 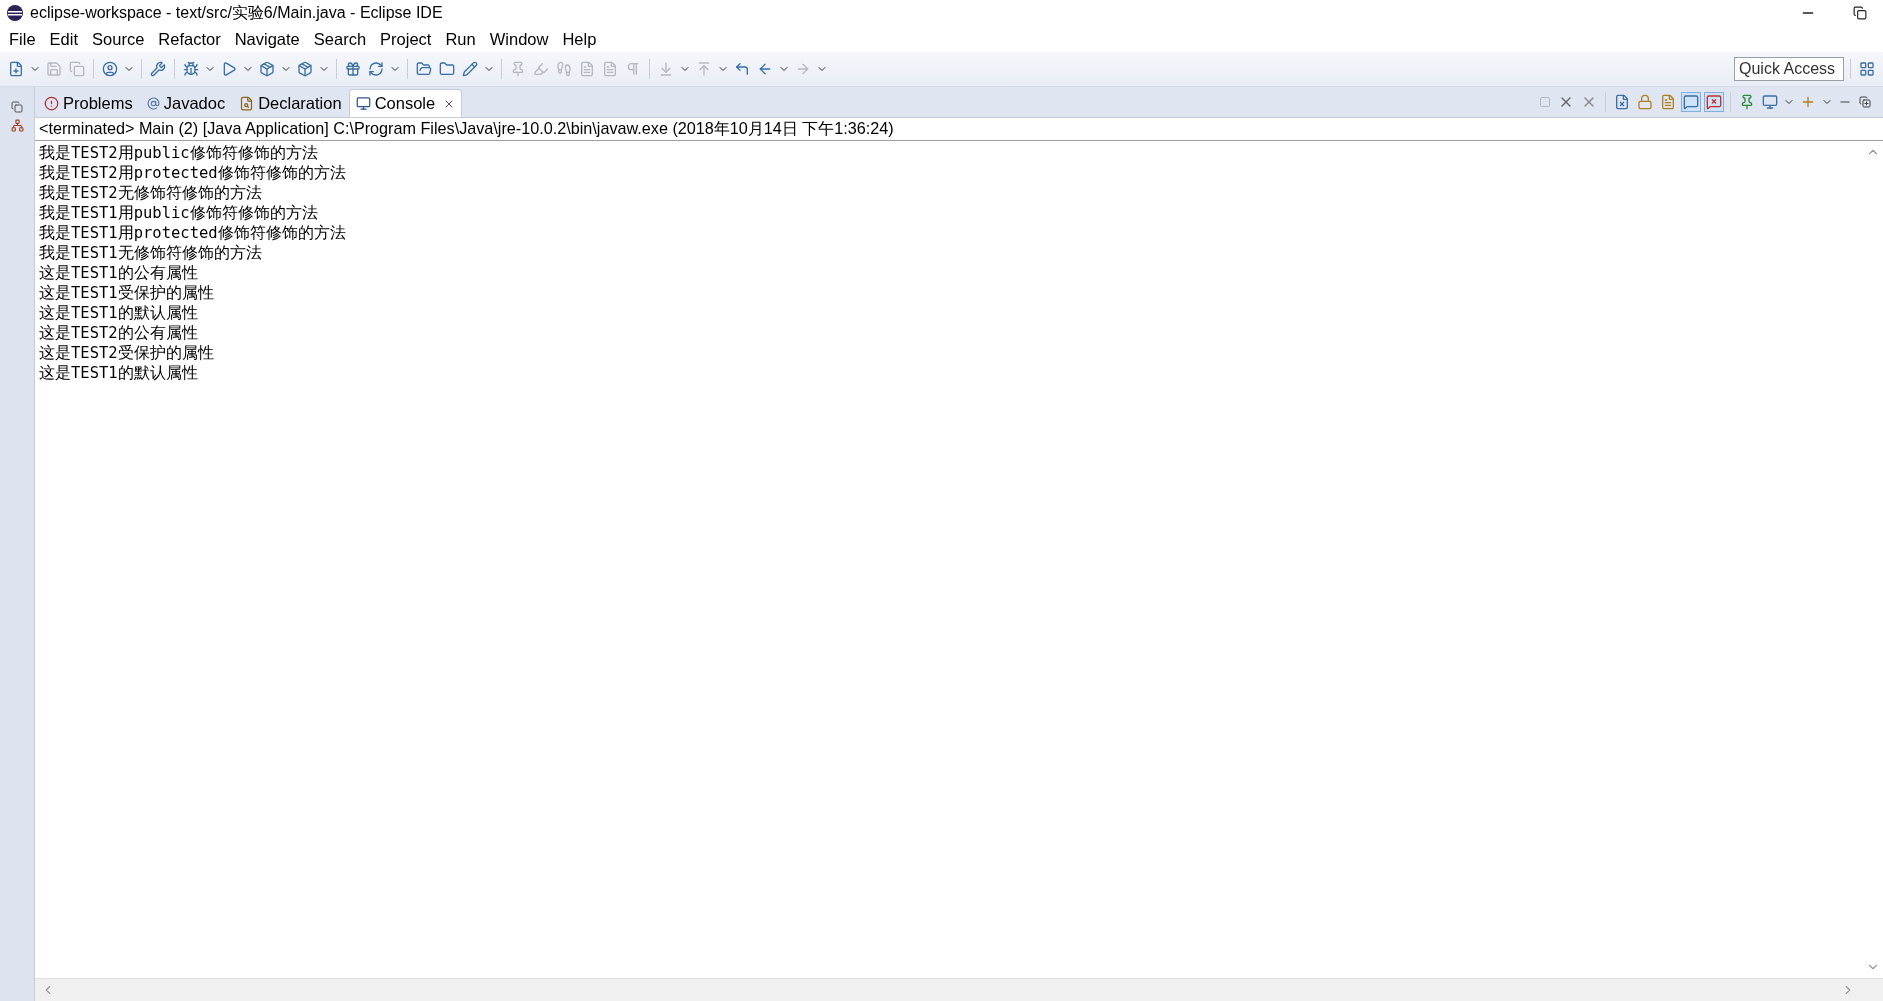 I want to click on declaration-icon, so click(x=247, y=103).